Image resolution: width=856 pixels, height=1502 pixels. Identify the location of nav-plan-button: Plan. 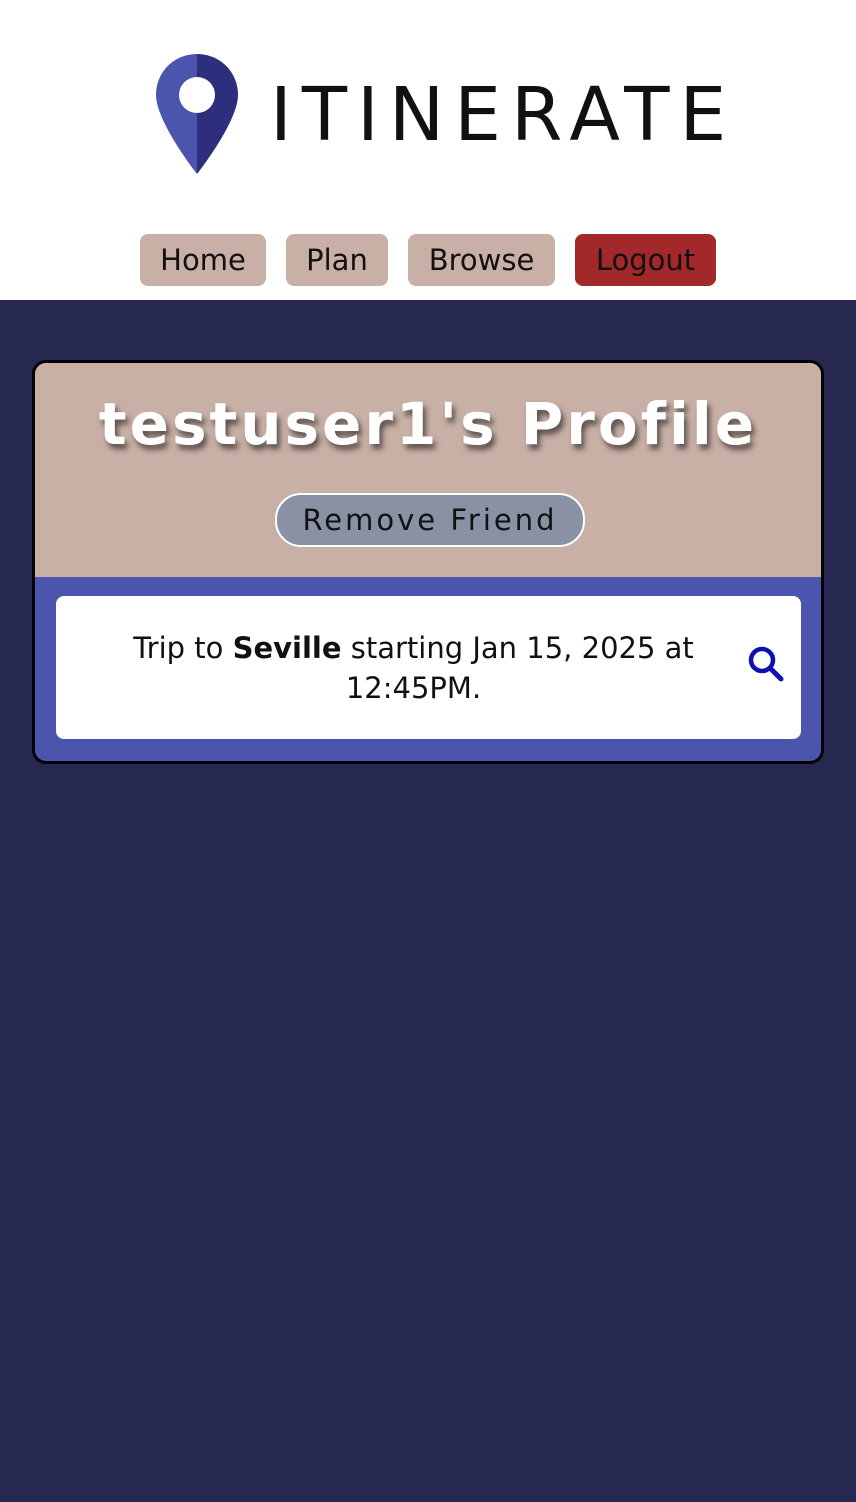
(337, 260).